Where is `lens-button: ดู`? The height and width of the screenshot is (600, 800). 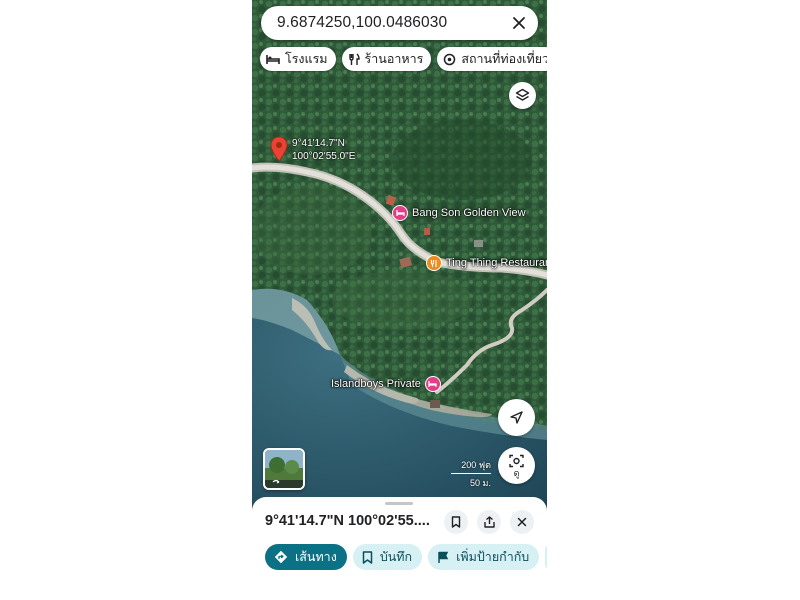 lens-button: ดู is located at coordinates (516, 465).